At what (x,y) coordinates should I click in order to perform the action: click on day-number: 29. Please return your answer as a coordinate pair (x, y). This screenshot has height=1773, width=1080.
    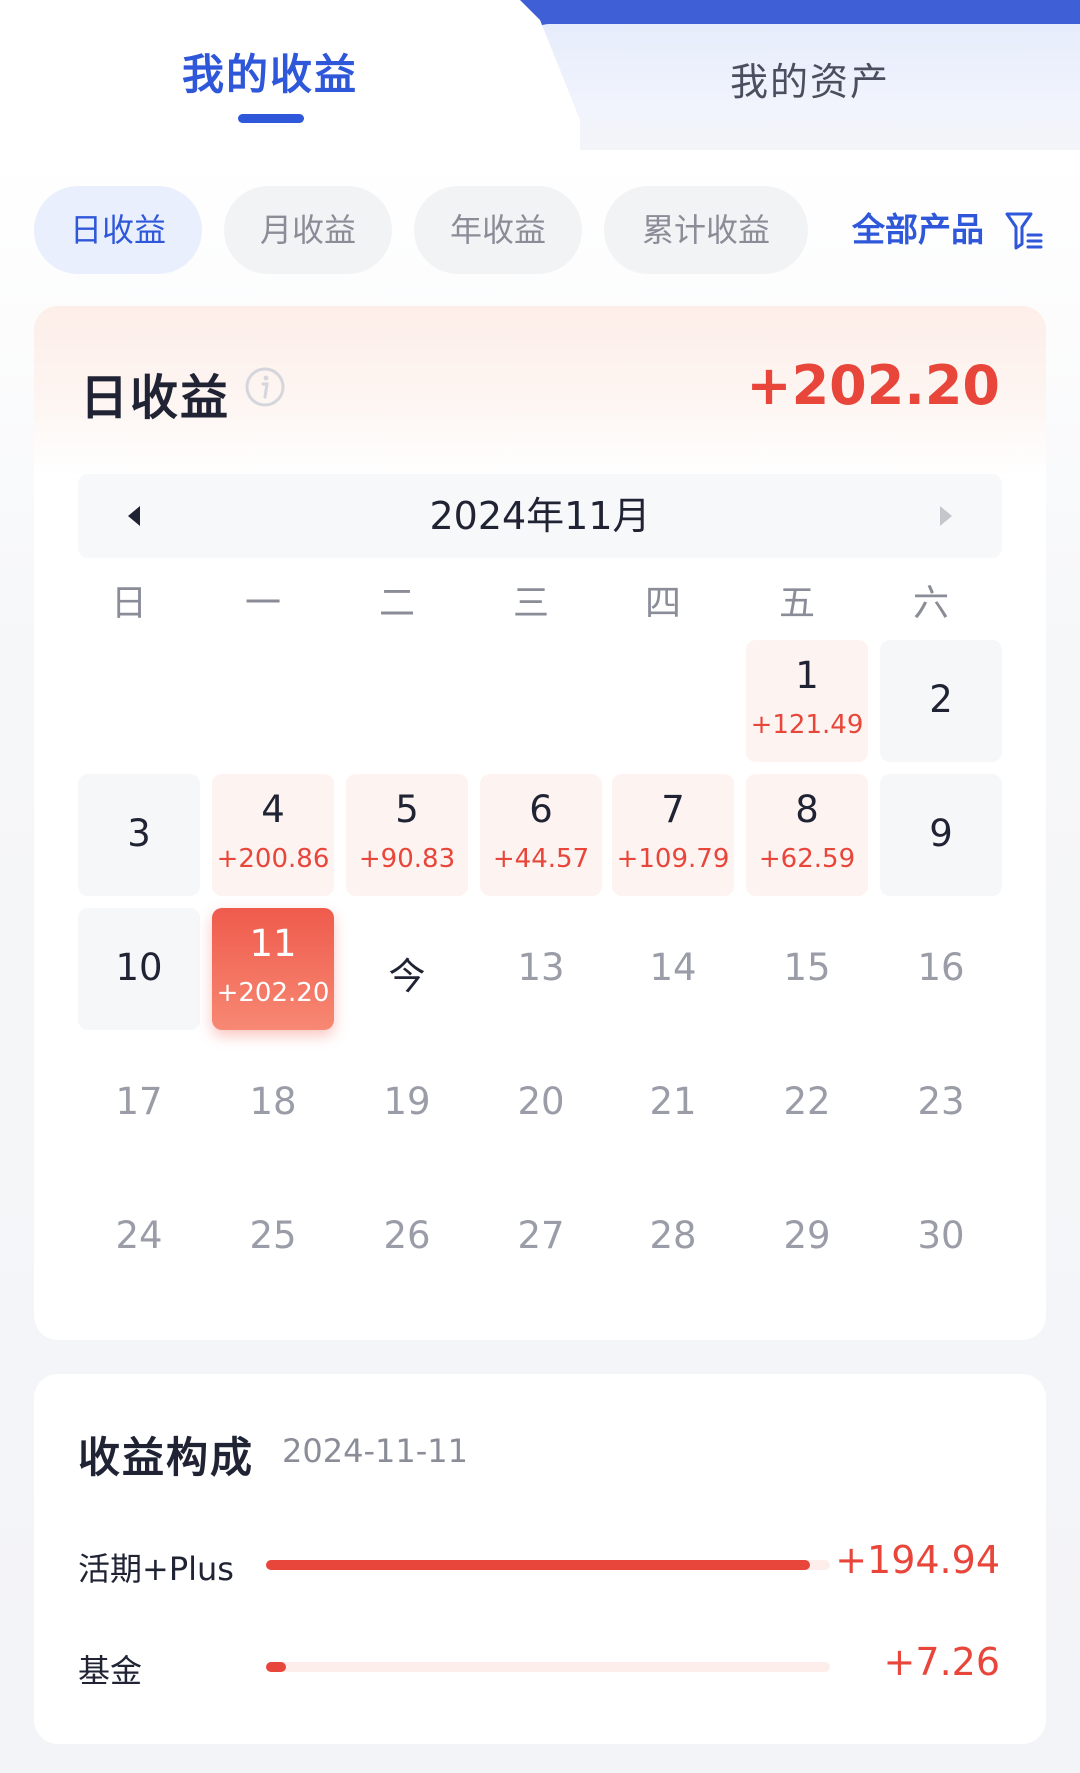
    Looking at the image, I should click on (807, 1235).